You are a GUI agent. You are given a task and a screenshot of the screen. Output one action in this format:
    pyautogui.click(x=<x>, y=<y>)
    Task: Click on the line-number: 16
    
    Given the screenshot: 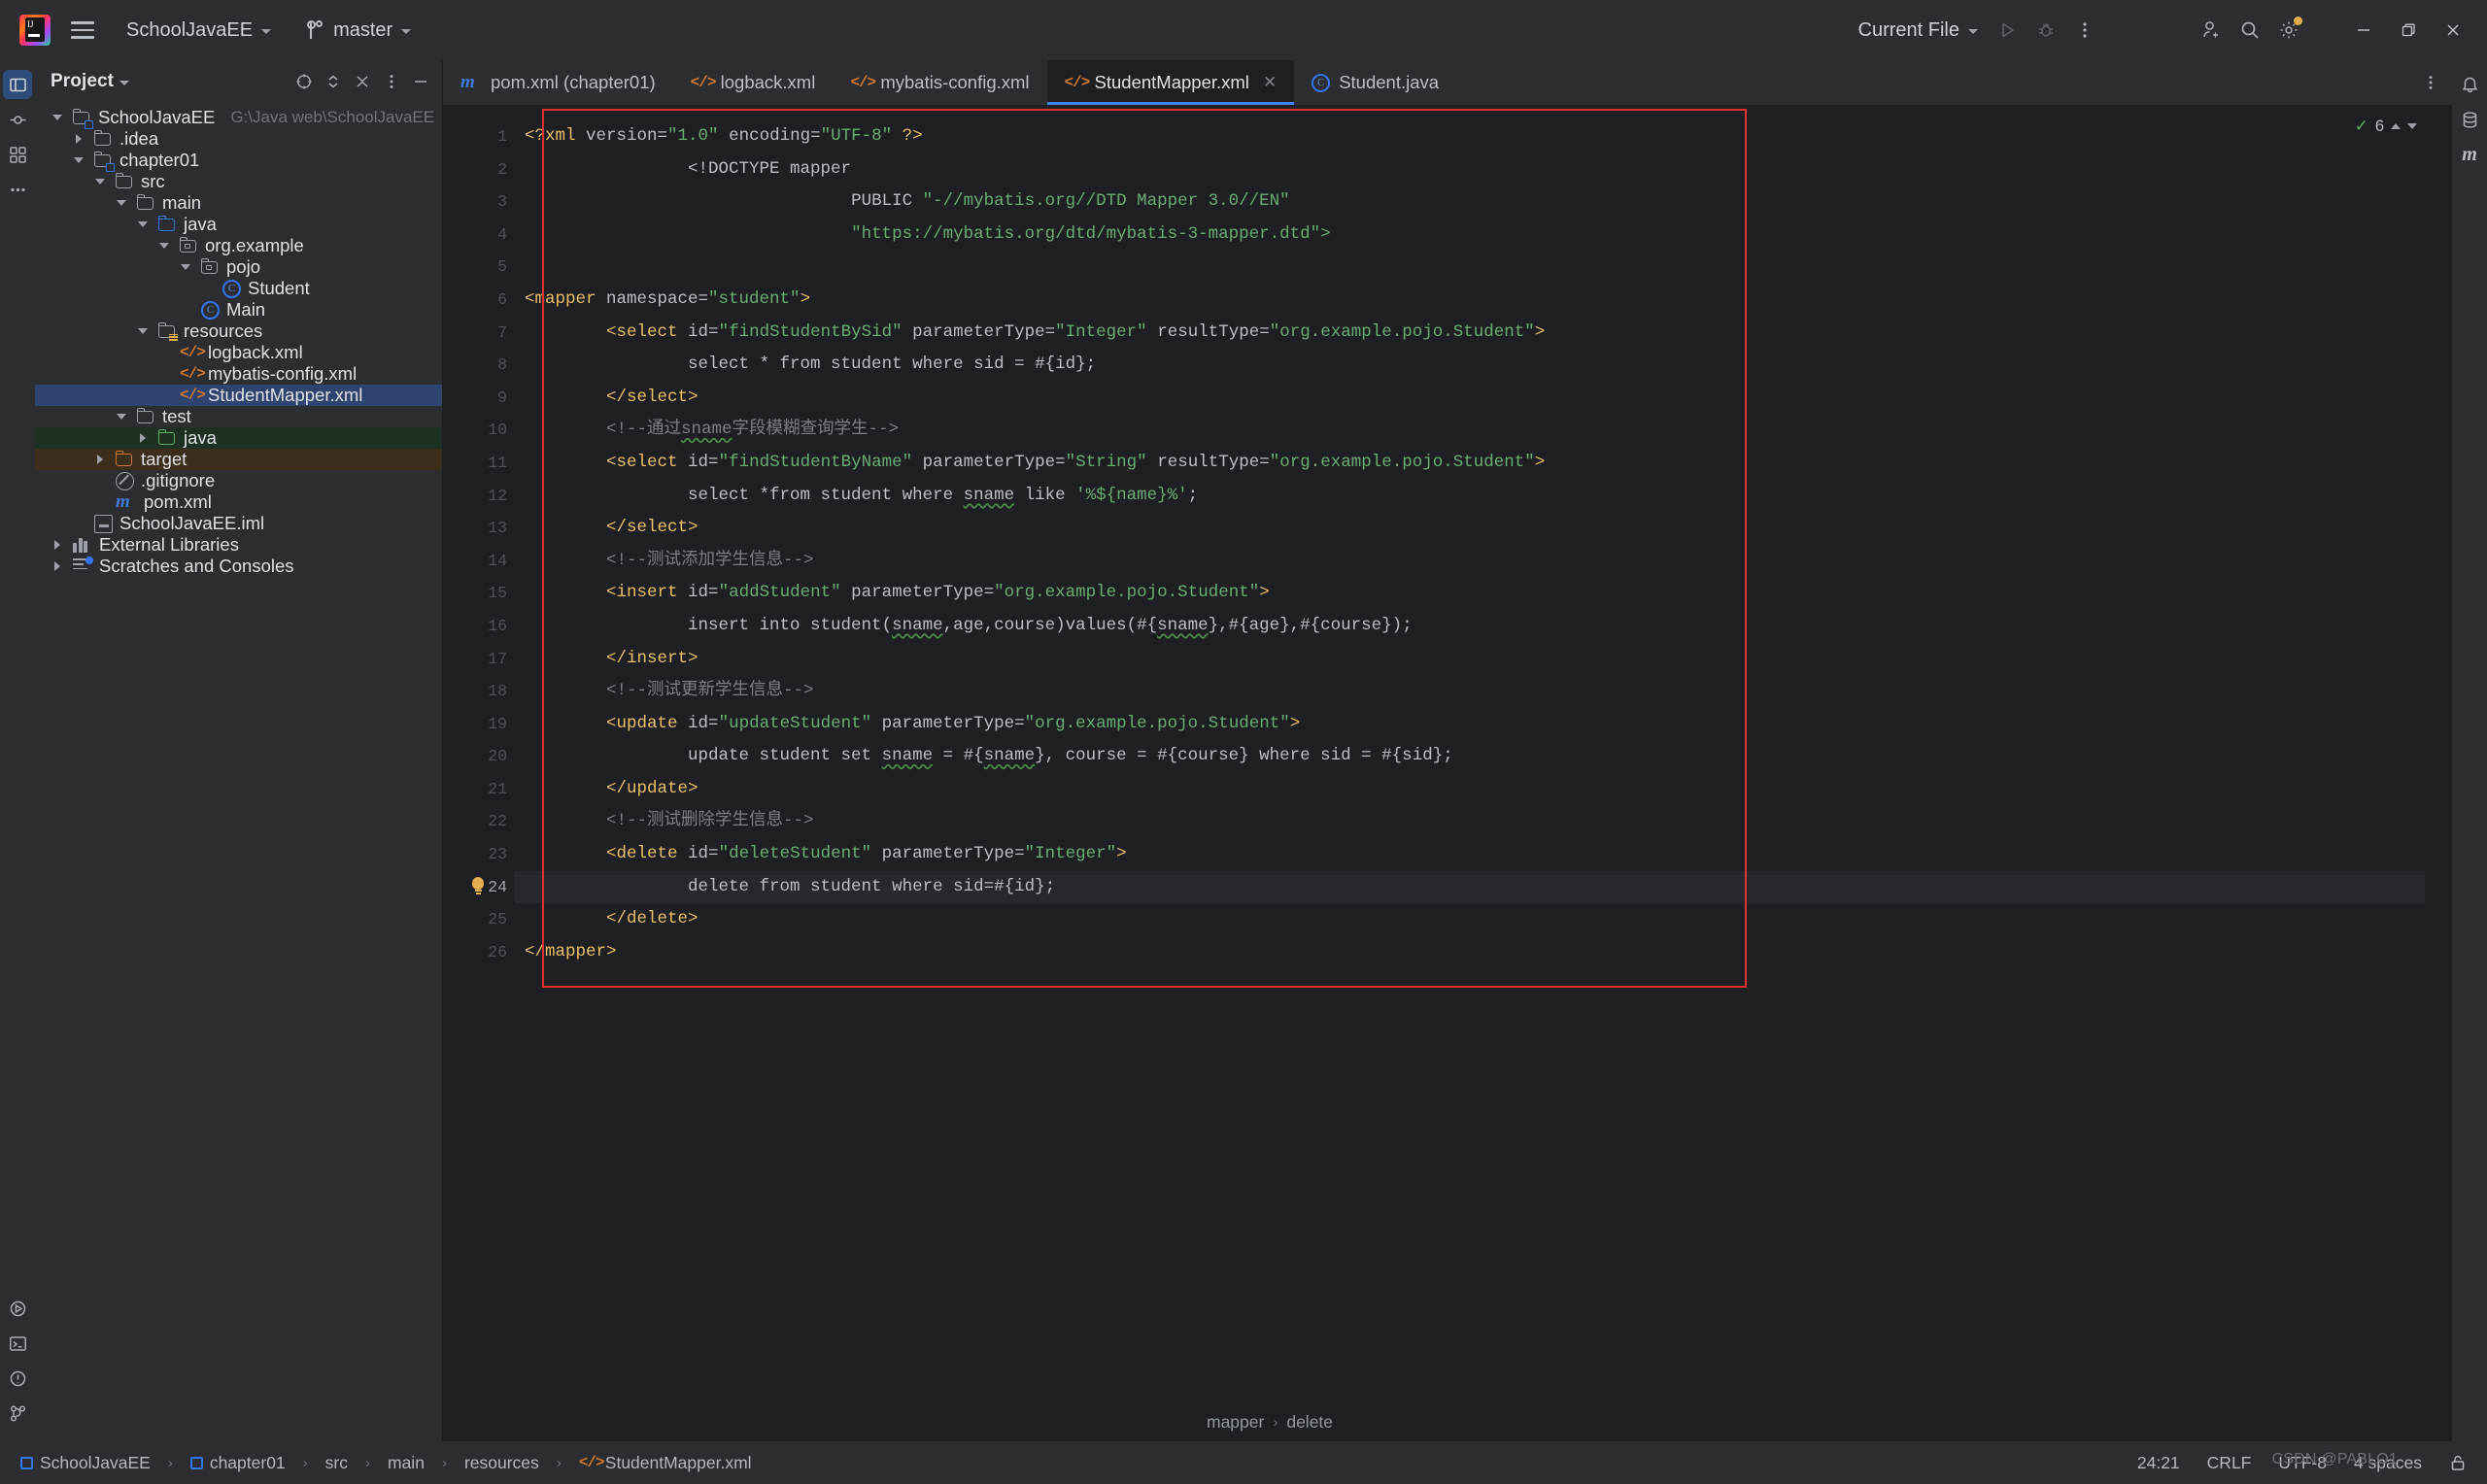 What is the action you would take?
    pyautogui.click(x=479, y=627)
    